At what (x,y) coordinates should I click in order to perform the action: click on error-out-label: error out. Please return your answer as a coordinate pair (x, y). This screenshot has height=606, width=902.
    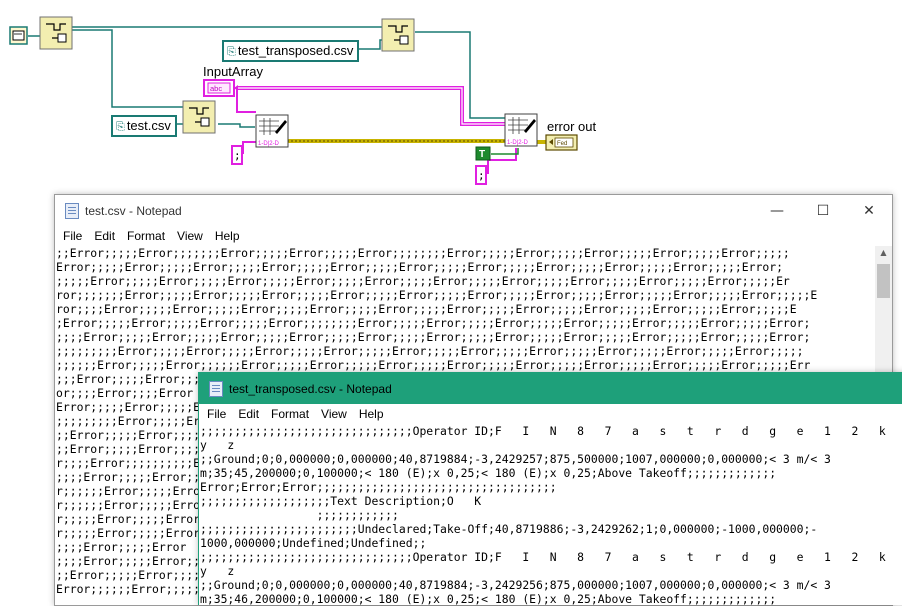
    Looking at the image, I should click on (572, 126).